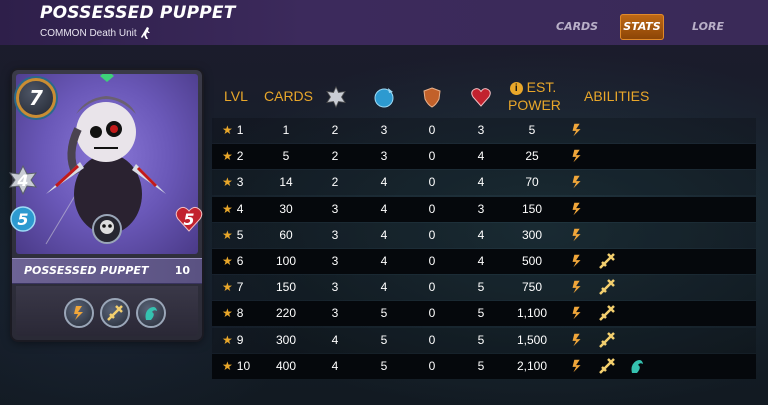 The height and width of the screenshot is (405, 768). Describe the element at coordinates (532, 234) in the screenshot. I see `cell-power: 300` at that location.